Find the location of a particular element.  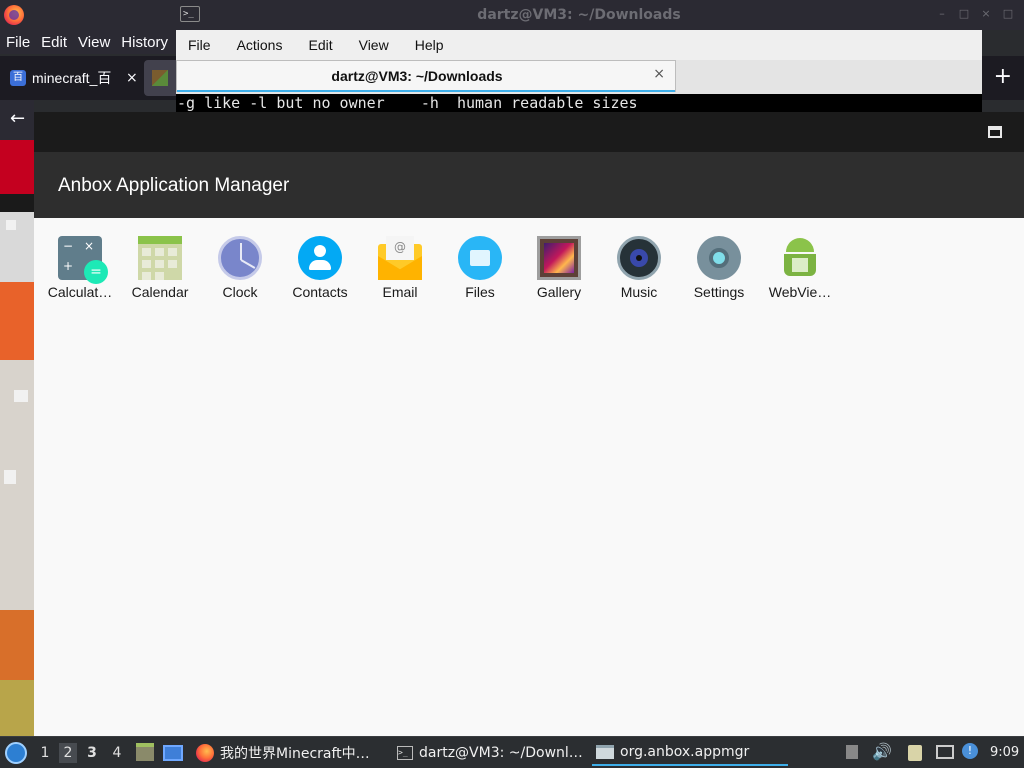

terminal-tabbar: dartz@VM3: ~/Downloads × is located at coordinates (579, 77).